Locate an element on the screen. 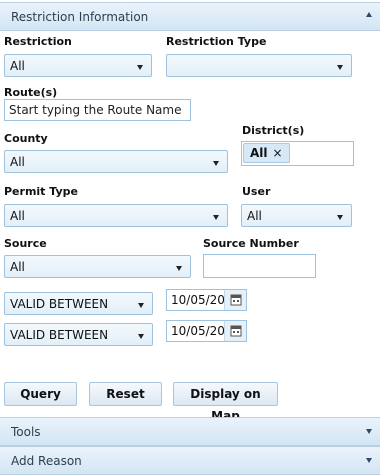 The height and width of the screenshot is (475, 380). routes-input: Start typing the Route Name is located at coordinates (97, 110).